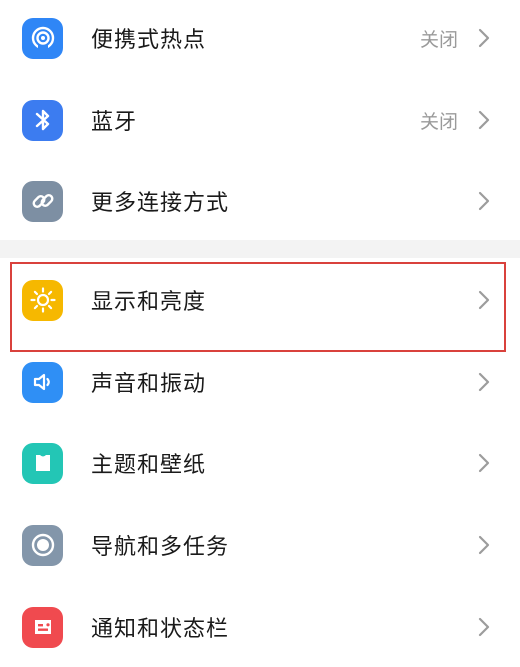  What do you see at coordinates (42, 463) in the screenshot?
I see `theme-icon` at bounding box center [42, 463].